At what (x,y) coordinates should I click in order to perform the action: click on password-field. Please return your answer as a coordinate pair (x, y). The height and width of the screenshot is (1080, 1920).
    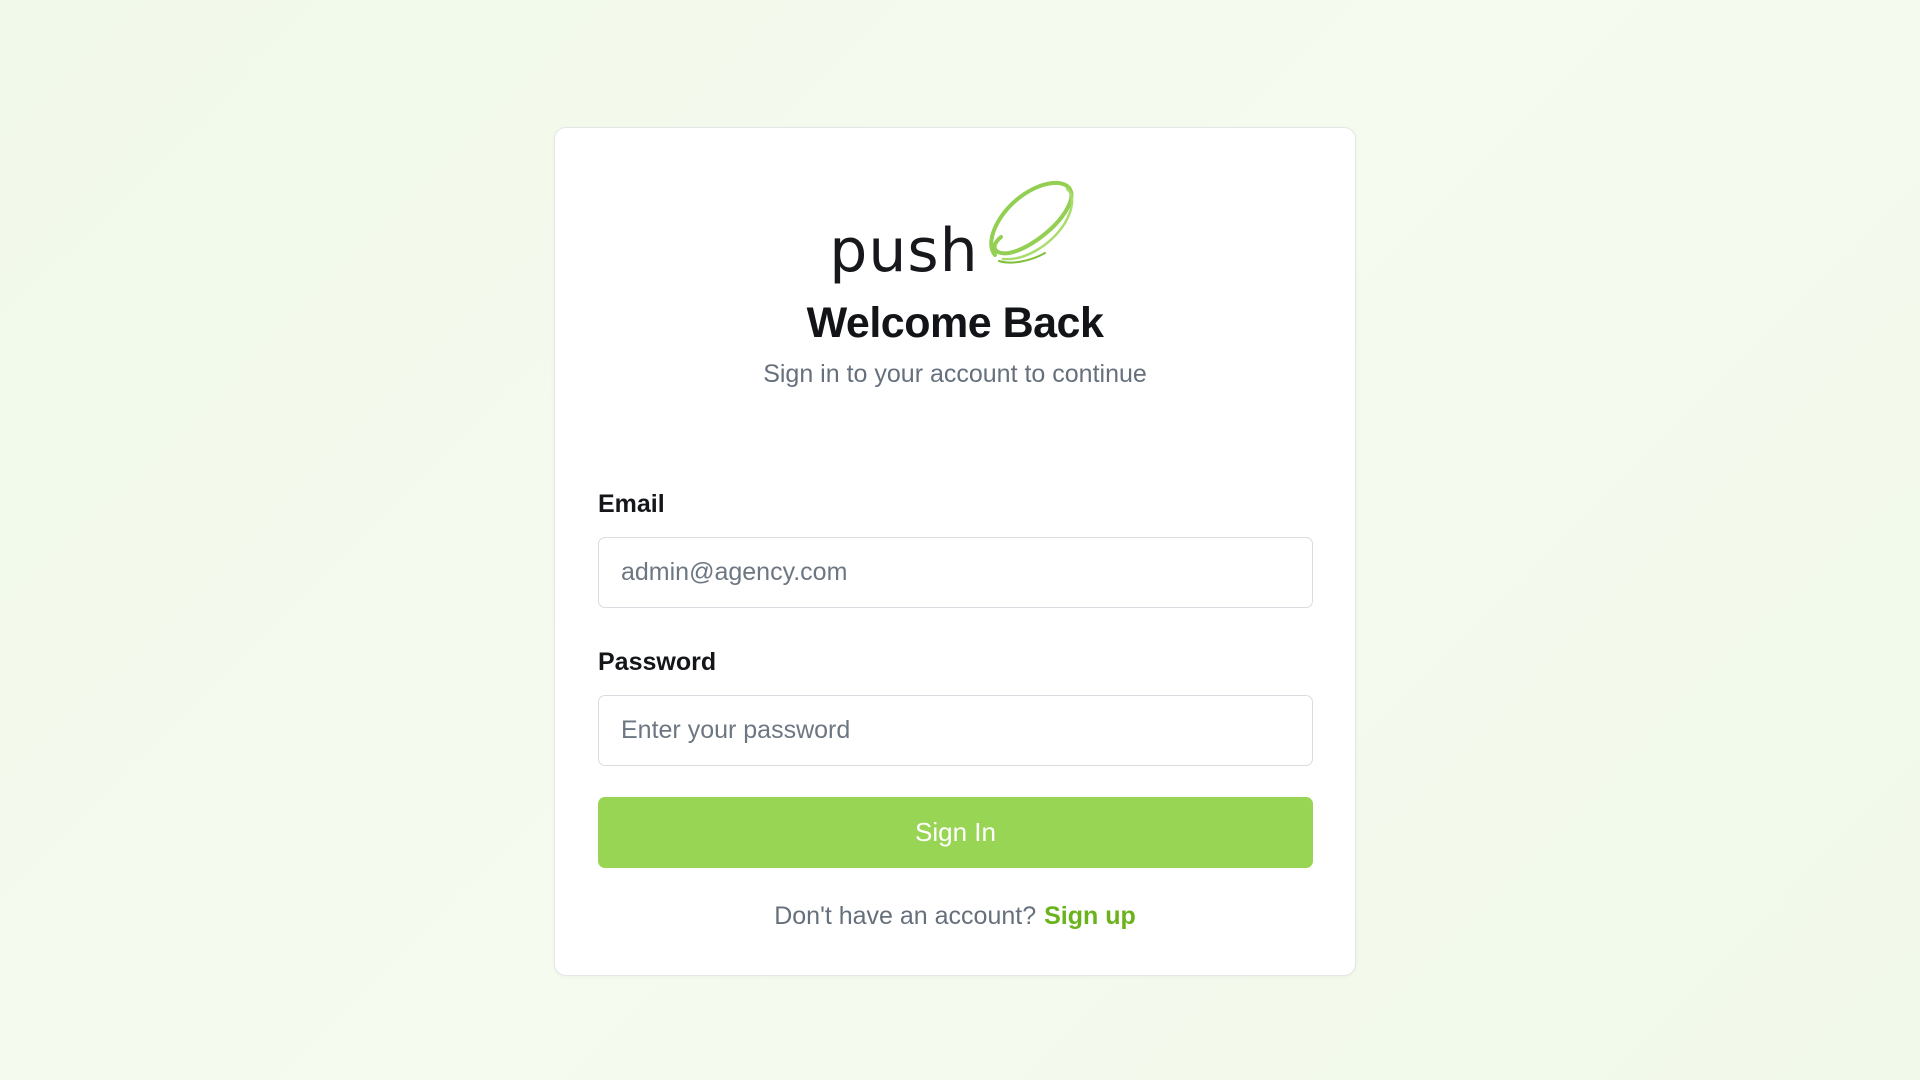
    Looking at the image, I should click on (955, 730).